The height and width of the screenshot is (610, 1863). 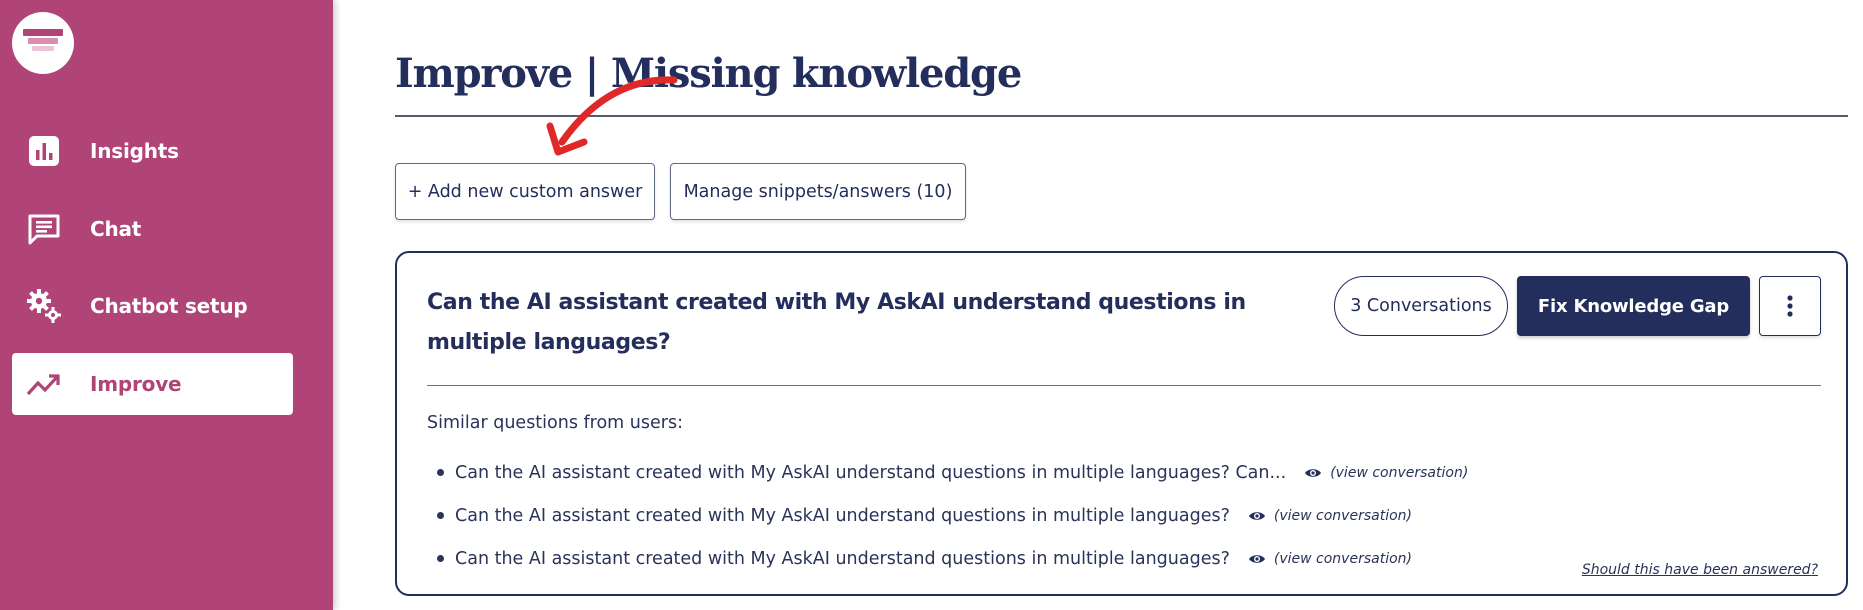 I want to click on manage-snippets-button: Manage snippets/answers (10), so click(x=818, y=191).